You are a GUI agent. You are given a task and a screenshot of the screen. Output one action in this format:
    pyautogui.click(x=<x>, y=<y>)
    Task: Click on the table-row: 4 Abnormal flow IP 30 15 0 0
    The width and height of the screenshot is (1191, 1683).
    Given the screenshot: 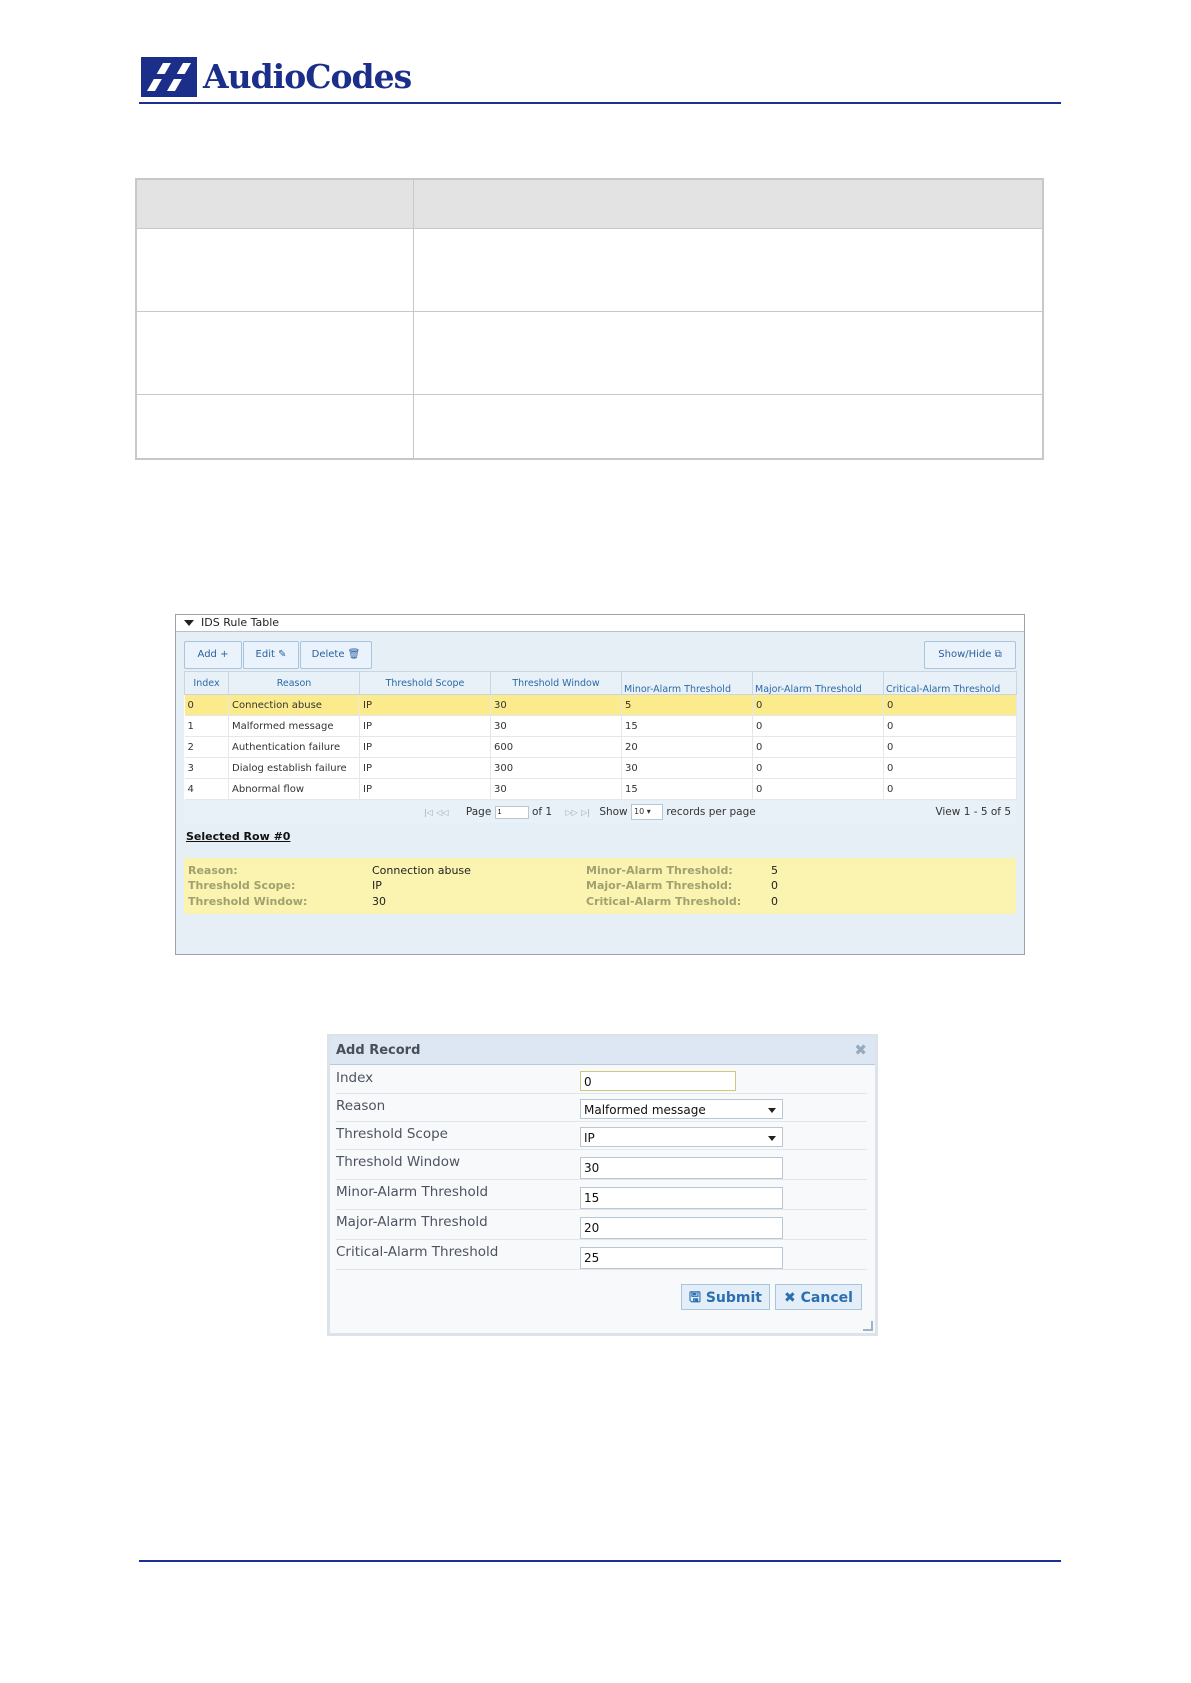 What is the action you would take?
    pyautogui.click(x=600, y=789)
    